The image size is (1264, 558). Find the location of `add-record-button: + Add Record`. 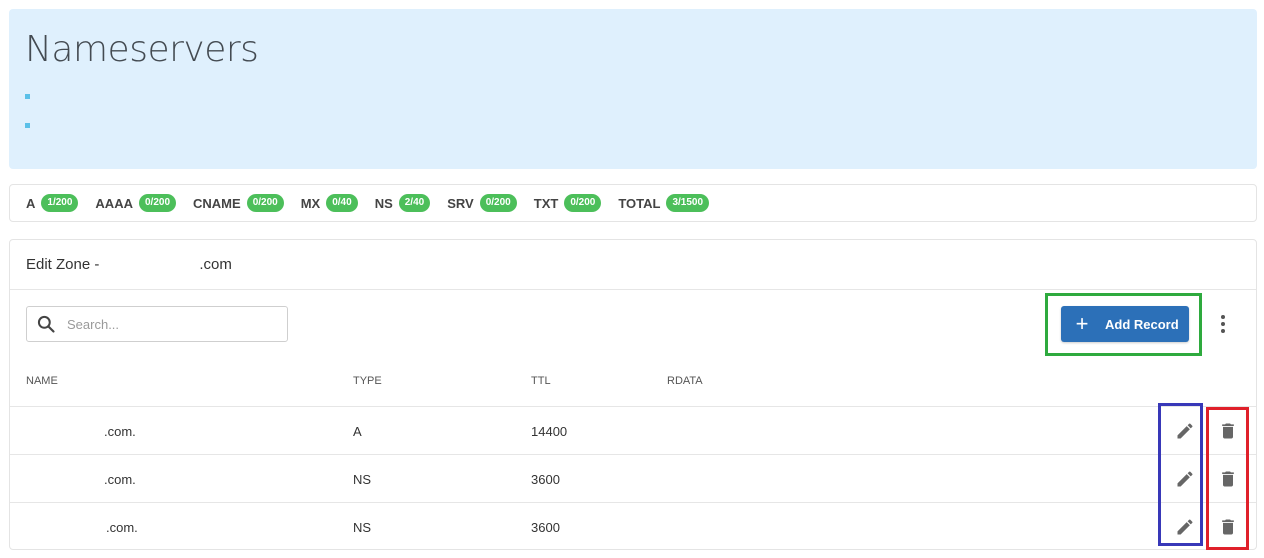

add-record-button: + Add Record is located at coordinates (1125, 324).